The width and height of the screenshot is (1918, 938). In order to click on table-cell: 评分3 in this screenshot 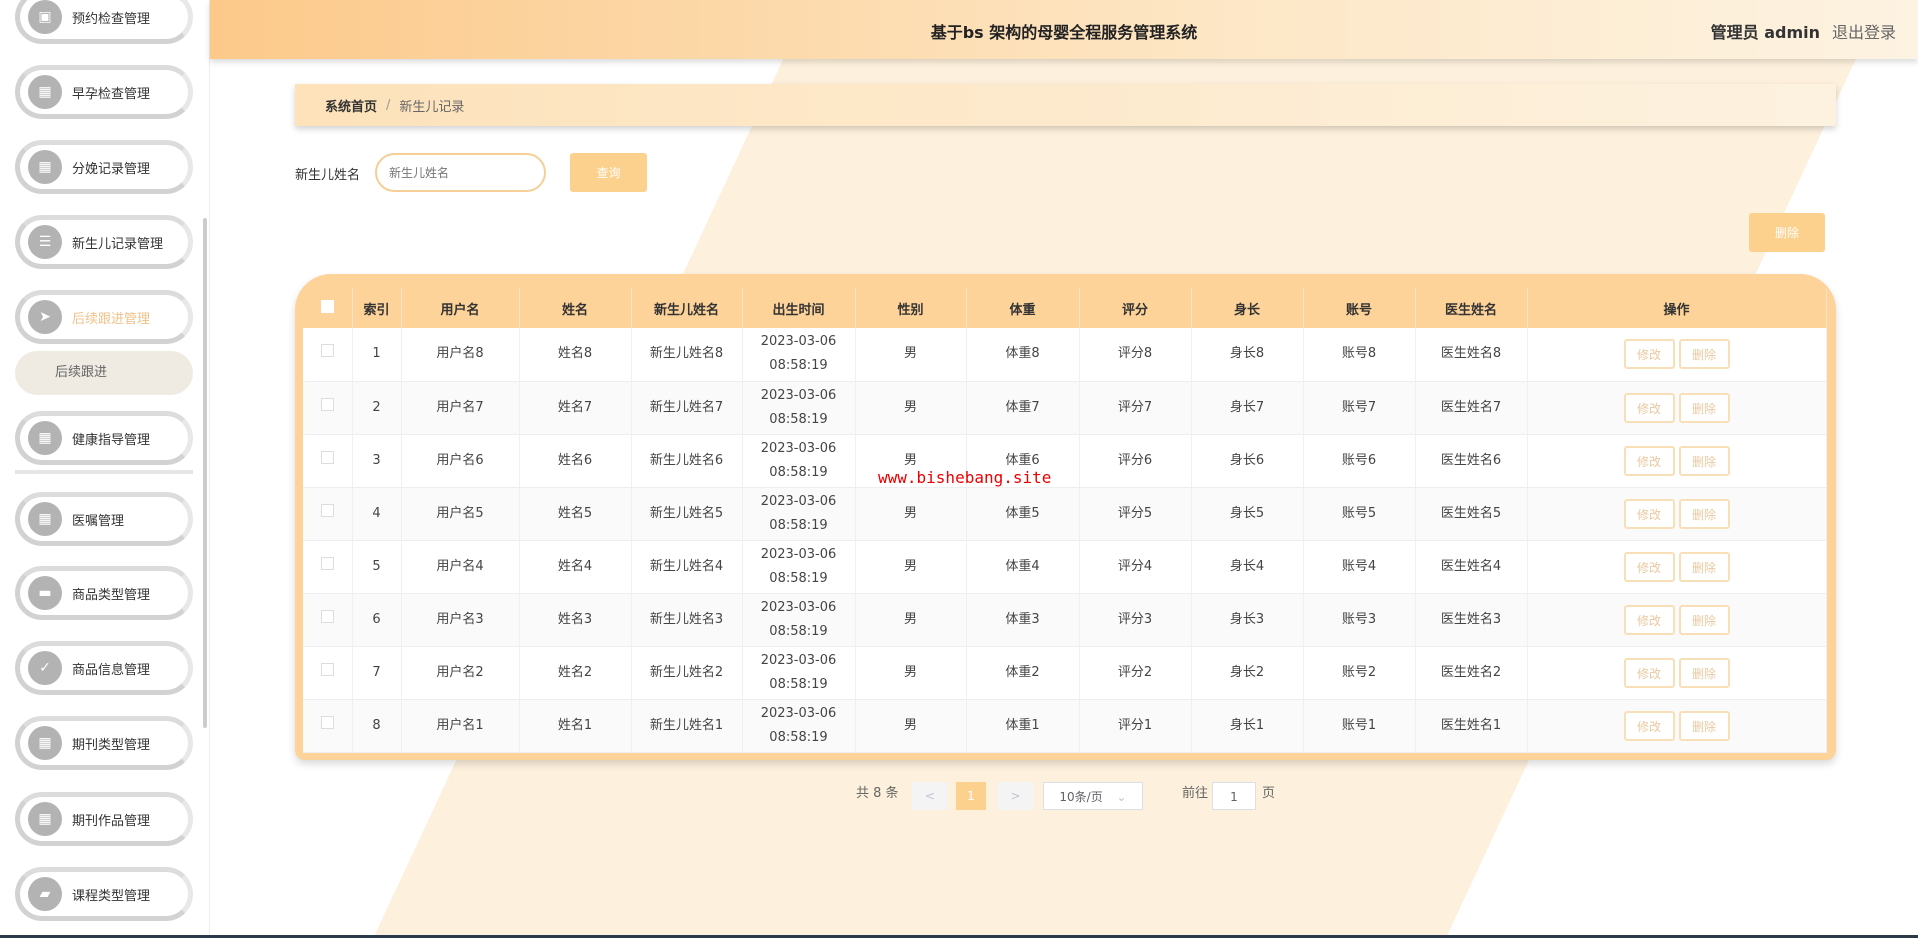, I will do `click(1135, 620)`.